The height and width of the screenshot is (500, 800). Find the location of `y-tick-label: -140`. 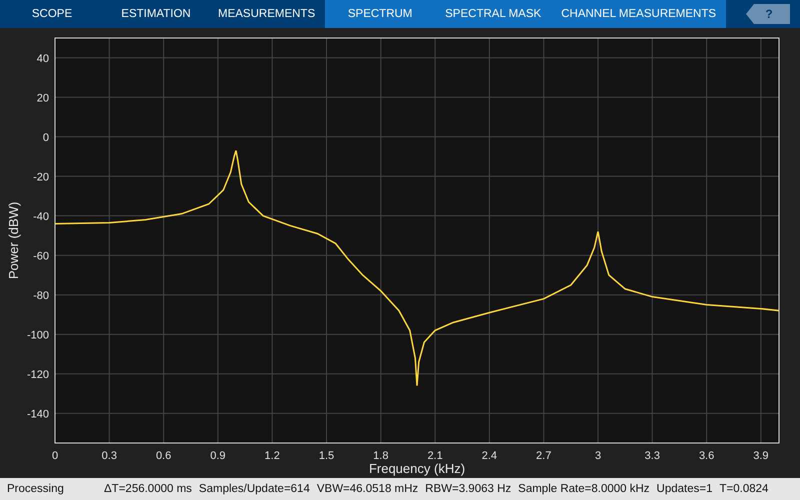

y-tick-label: -140 is located at coordinates (37, 414).